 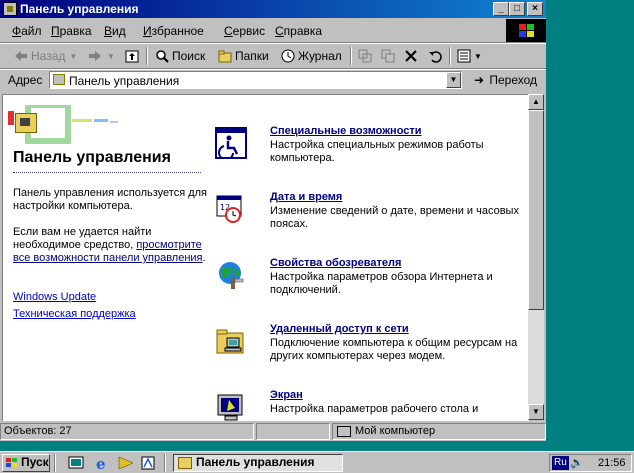 I want to click on item-title: Свойства обозревателя, so click(x=335, y=263).